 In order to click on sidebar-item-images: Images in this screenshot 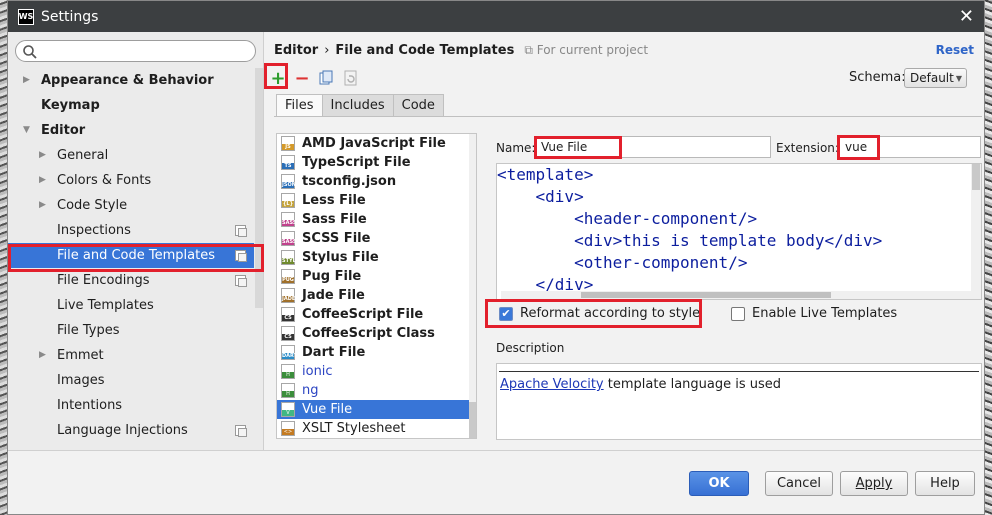, I will do `click(131, 380)`.